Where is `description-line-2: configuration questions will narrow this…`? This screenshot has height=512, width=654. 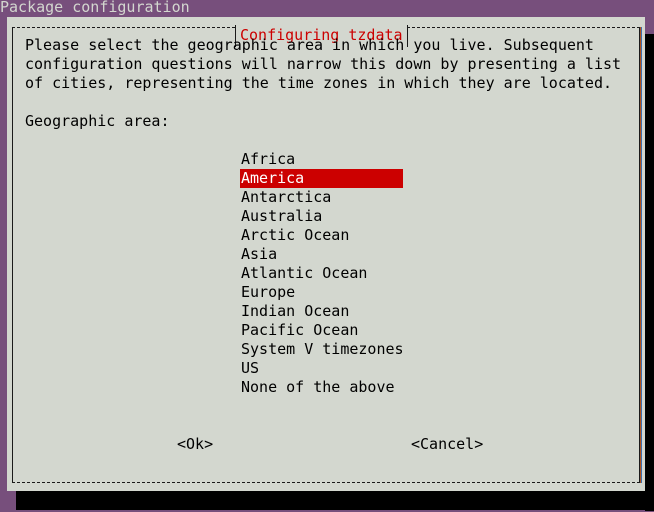 description-line-2: configuration questions will narrow this… is located at coordinates (323, 64).